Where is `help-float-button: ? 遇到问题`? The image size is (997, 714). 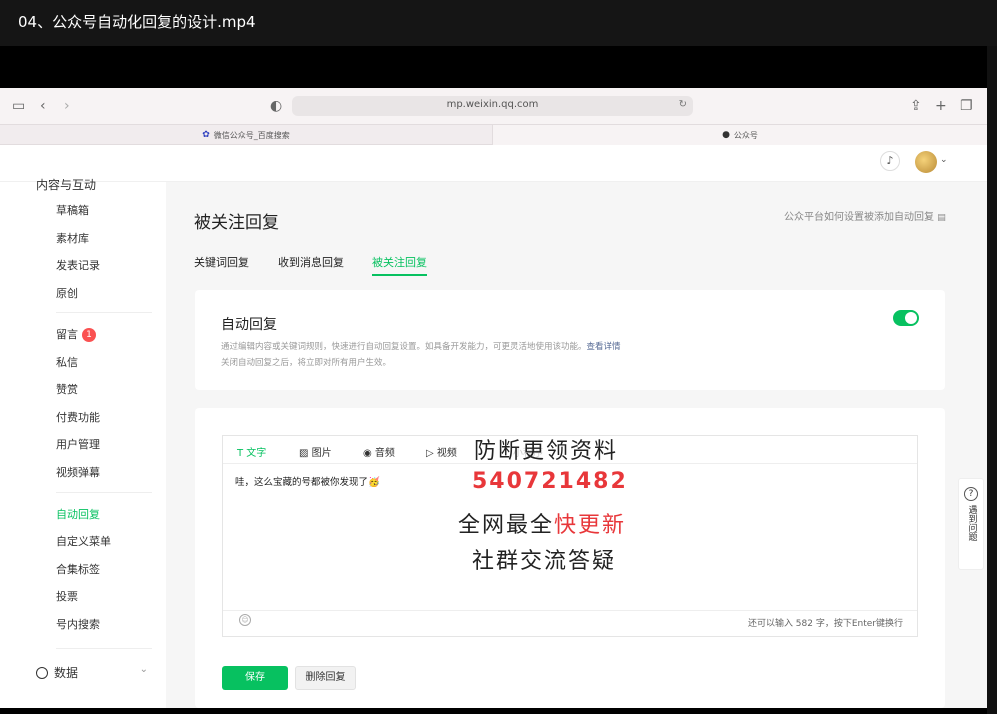 help-float-button: ? 遇到问题 is located at coordinates (971, 524).